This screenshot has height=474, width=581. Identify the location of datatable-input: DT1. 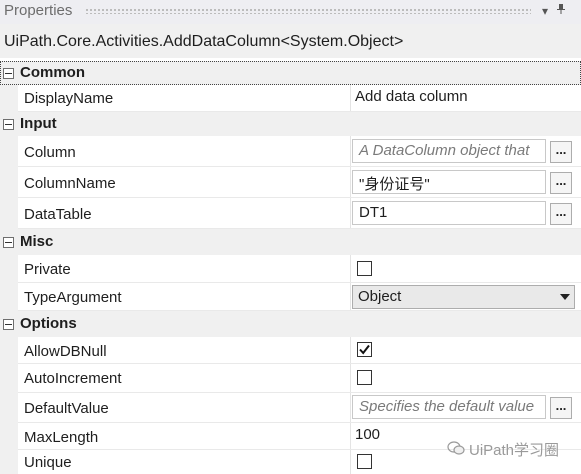
(449, 213).